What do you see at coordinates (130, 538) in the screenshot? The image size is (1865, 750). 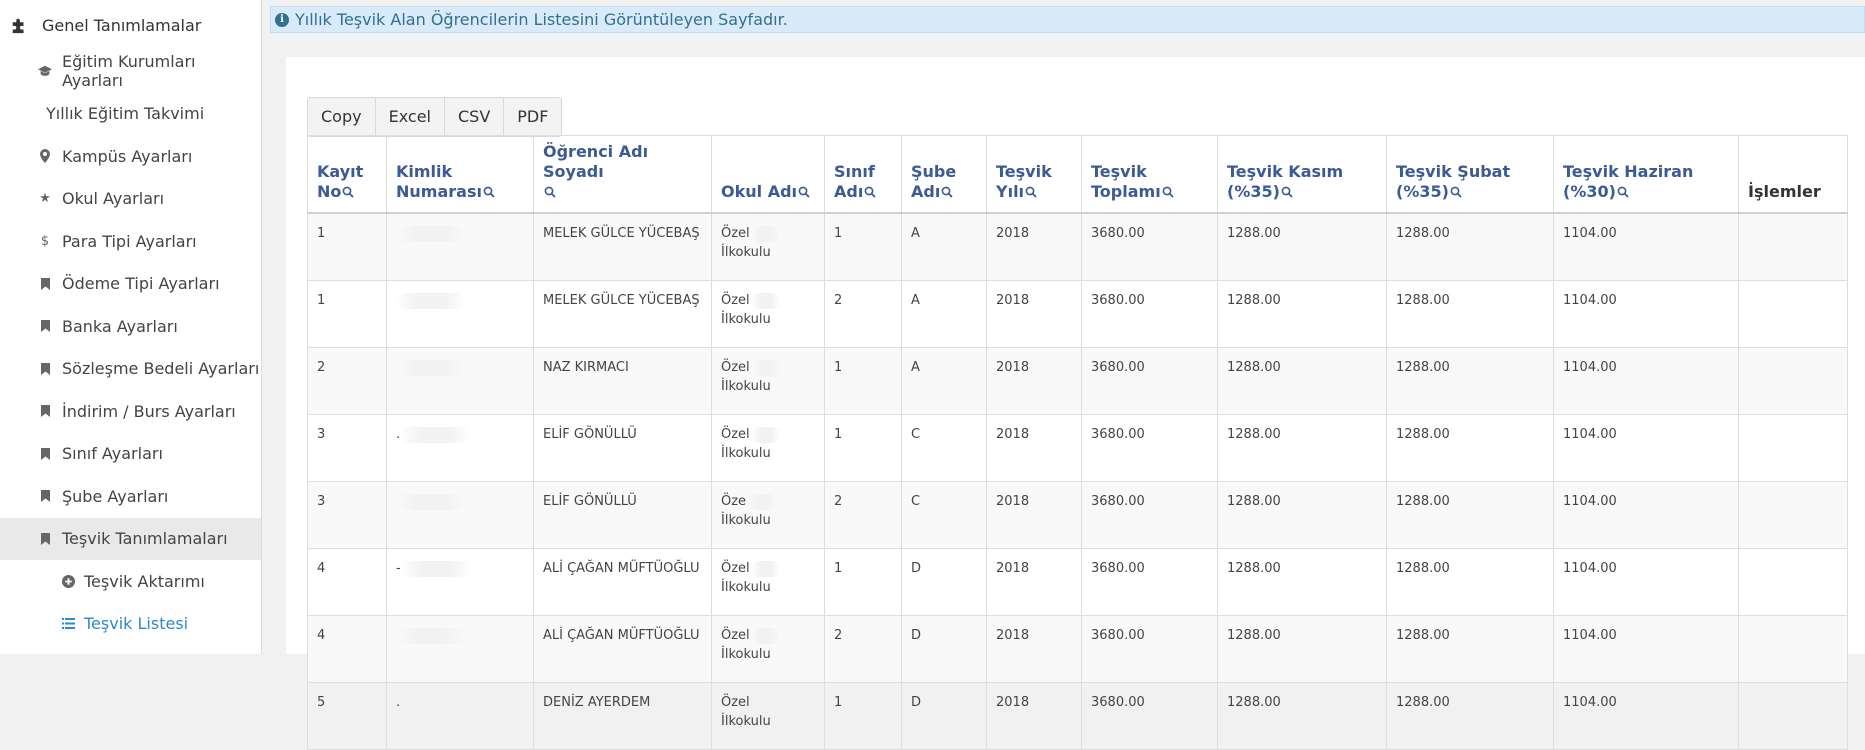 I see `sidebar-item-tesvik-tanimlamalari: Teşvik Tanımlamaları` at bounding box center [130, 538].